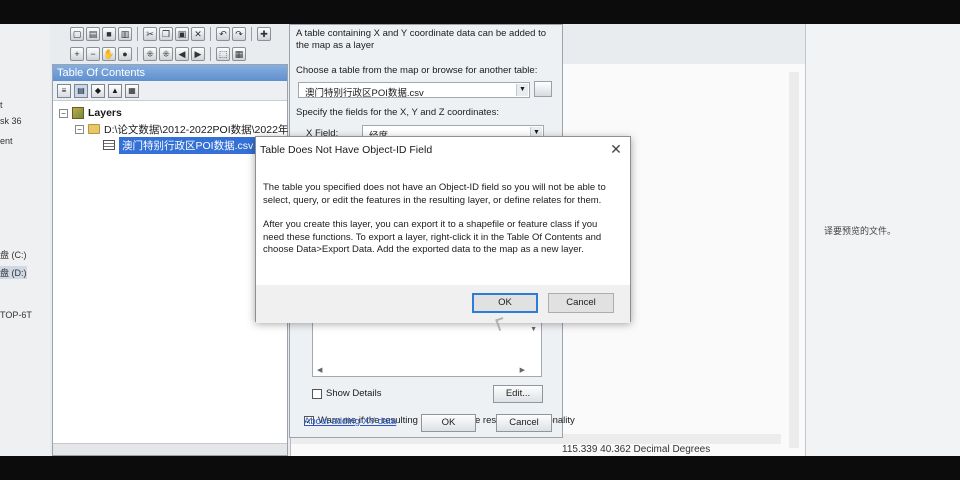 Image resolution: width=960 pixels, height=480 pixels. What do you see at coordinates (13, 272) in the screenshot?
I see `drive-d-item: 盘 (D:)` at bounding box center [13, 272].